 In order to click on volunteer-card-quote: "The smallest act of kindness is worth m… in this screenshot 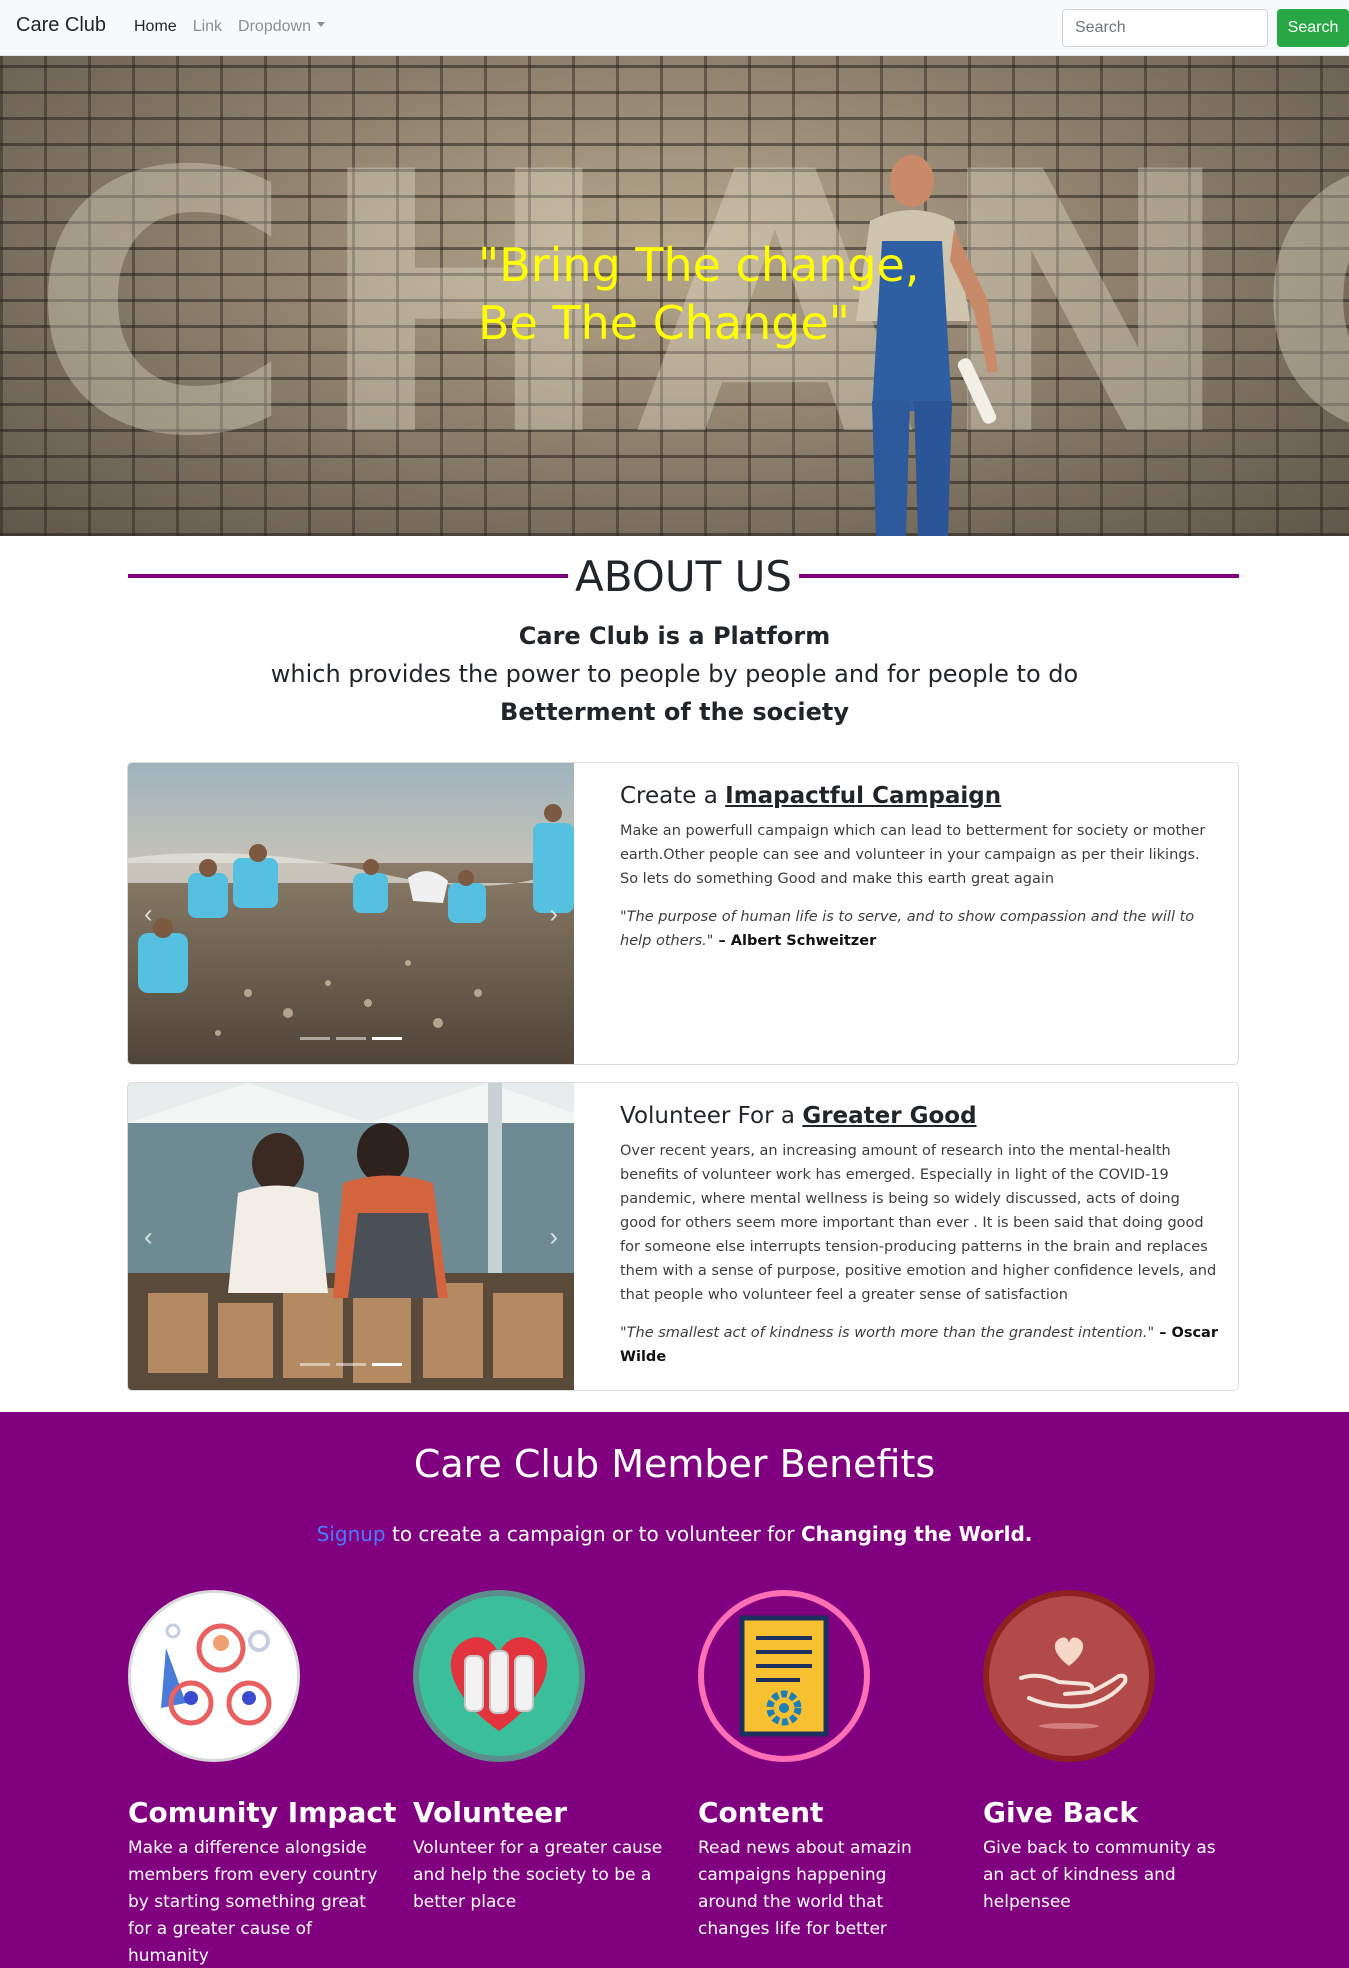, I will do `click(920, 1345)`.